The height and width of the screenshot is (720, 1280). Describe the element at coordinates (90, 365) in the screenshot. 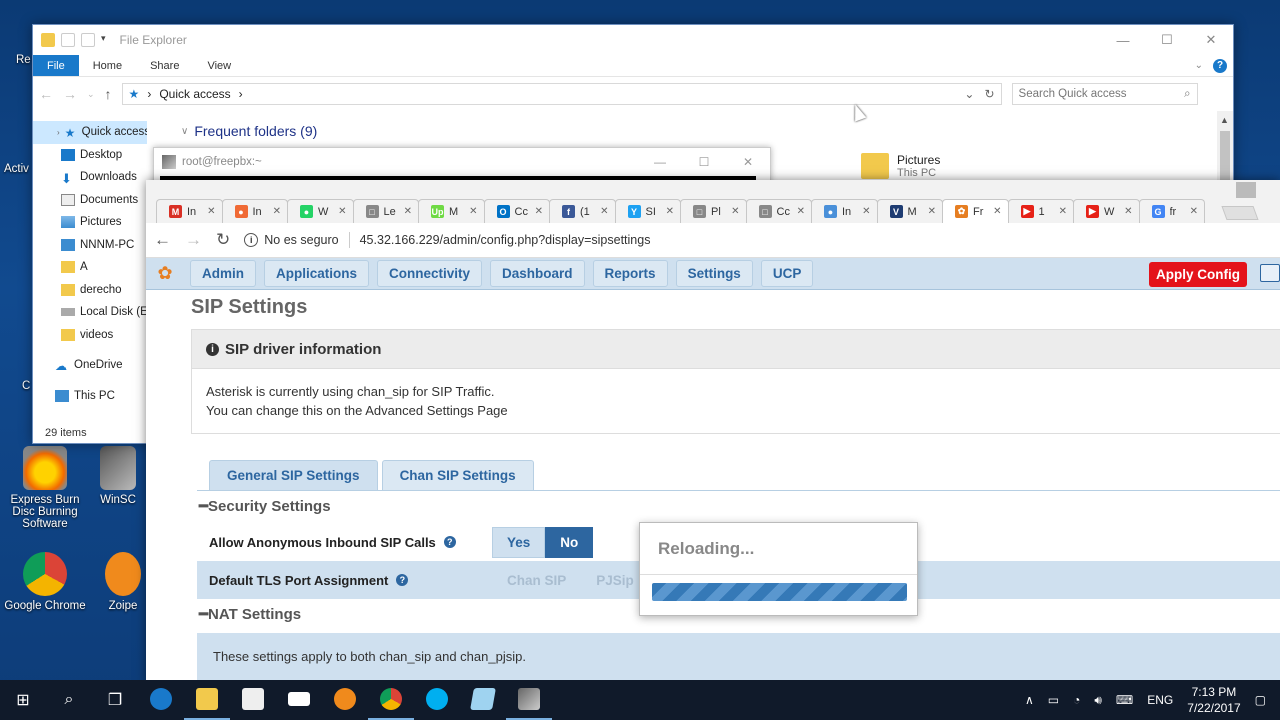

I see `nav-item-onedrive: ☁ OneDrive` at that location.